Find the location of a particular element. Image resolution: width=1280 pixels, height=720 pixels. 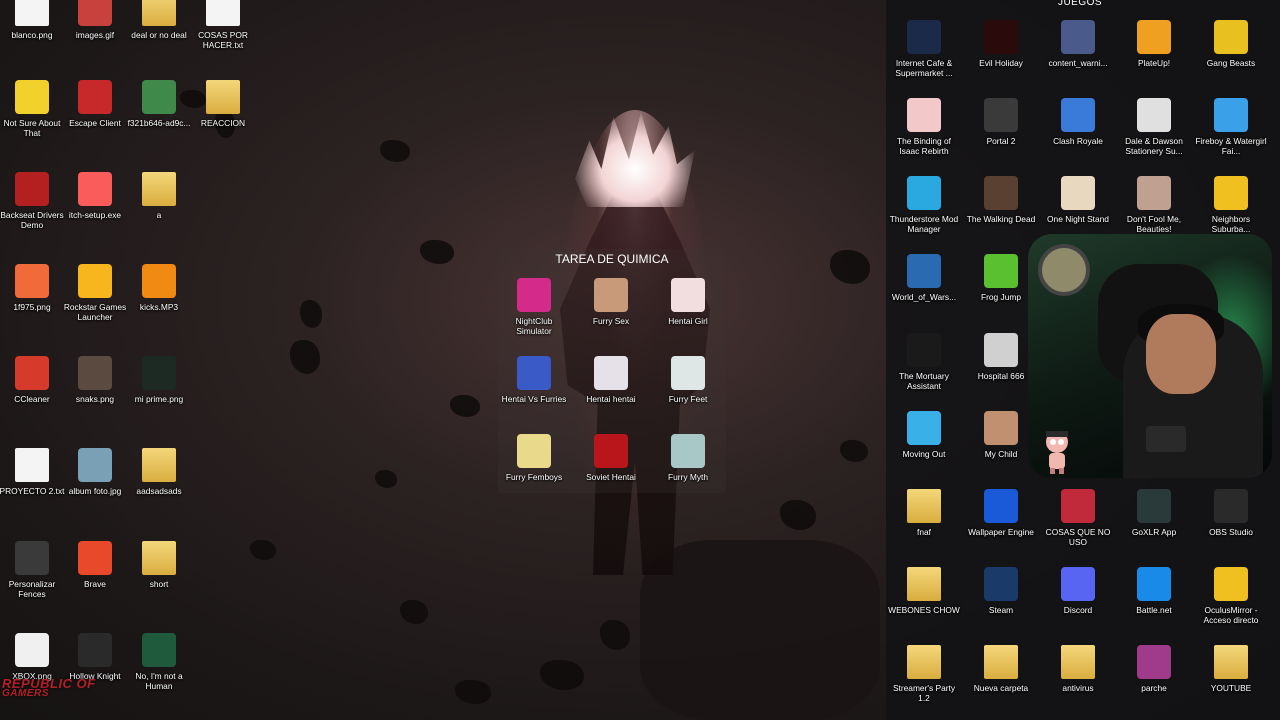

desktop-icon: aadsadsads is located at coordinates (159, 472).